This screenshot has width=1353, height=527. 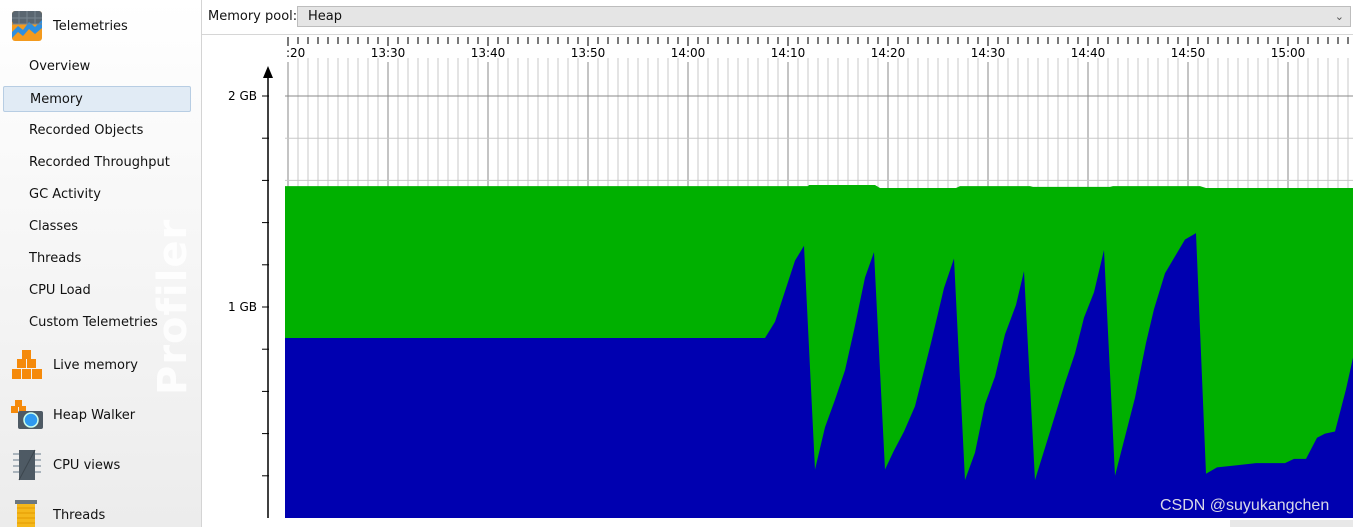 What do you see at coordinates (268, 72) in the screenshot?
I see `y-axis-arrow-icon` at bounding box center [268, 72].